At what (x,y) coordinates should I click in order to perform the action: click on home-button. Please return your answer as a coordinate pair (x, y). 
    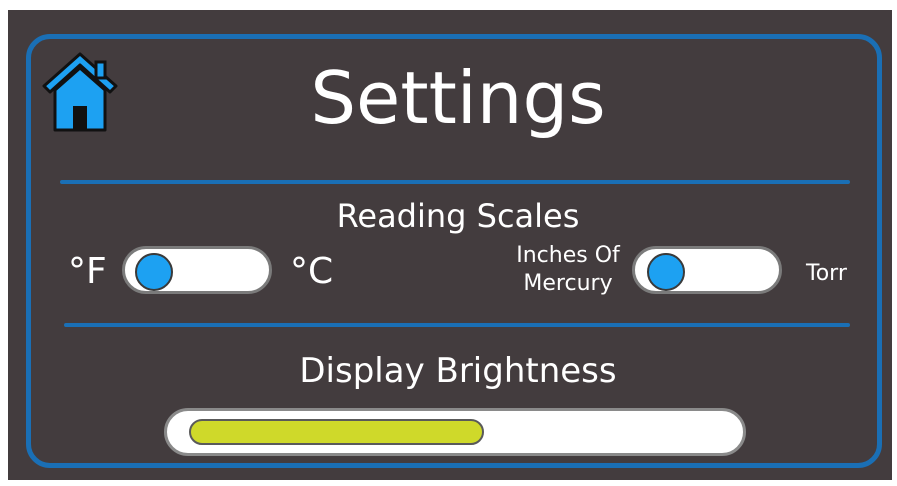
    Looking at the image, I should click on (80, 92).